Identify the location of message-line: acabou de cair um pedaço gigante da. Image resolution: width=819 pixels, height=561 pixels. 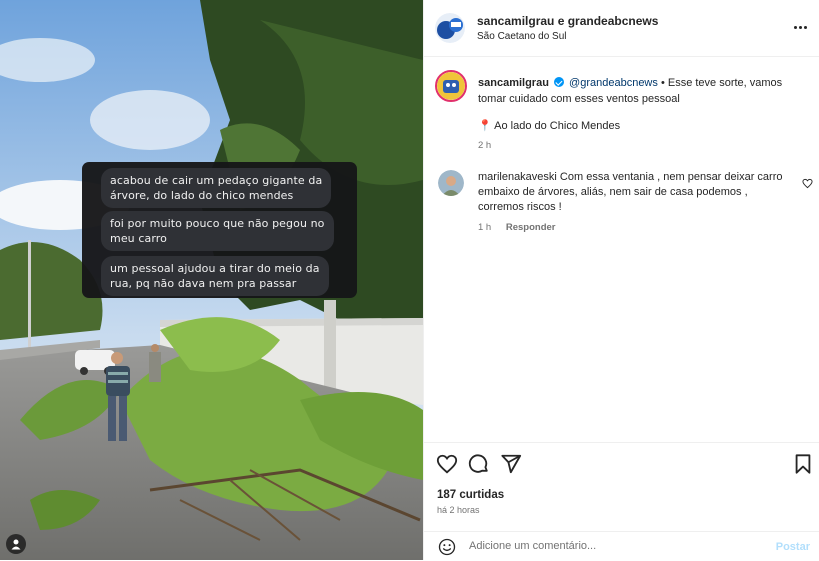
(216, 180).